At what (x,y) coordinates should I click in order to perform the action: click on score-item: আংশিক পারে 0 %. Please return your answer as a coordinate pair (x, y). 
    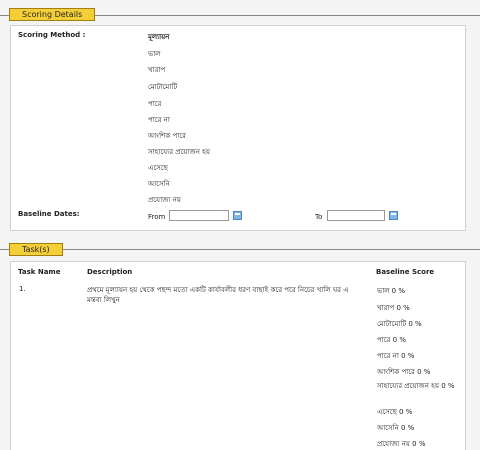
    Looking at the image, I should click on (404, 372).